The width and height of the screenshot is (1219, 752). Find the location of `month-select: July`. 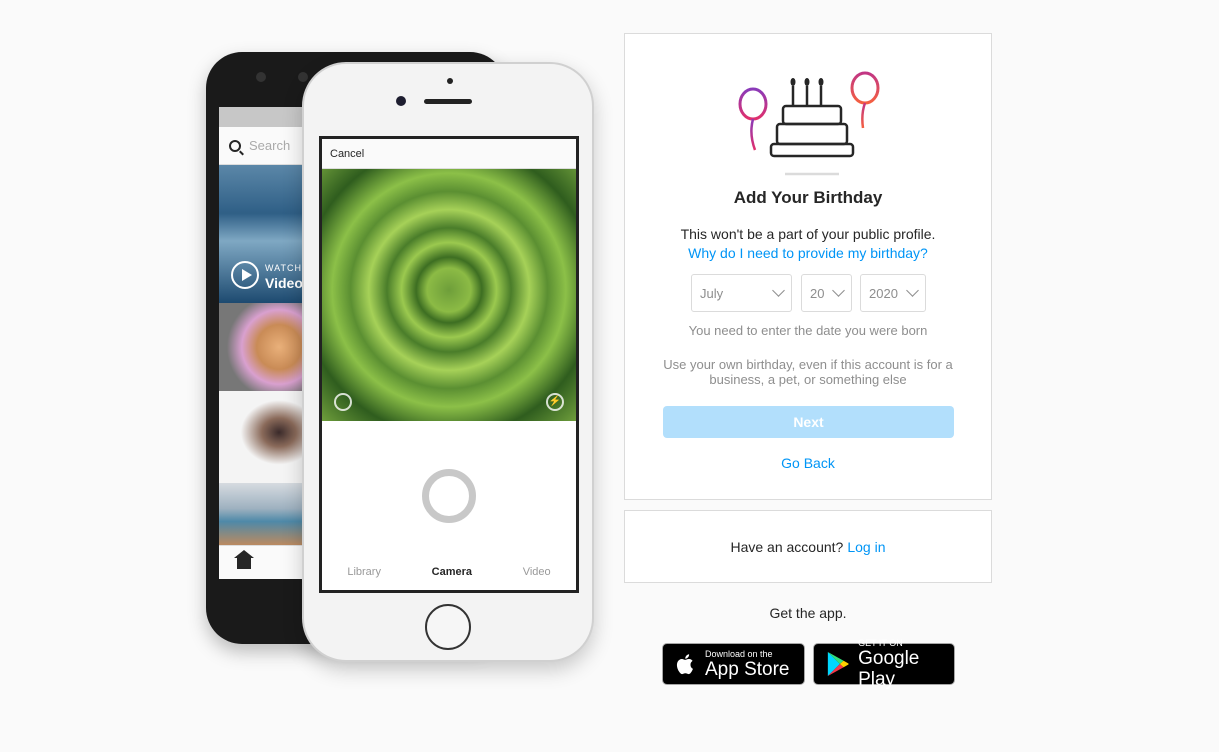

month-select: July is located at coordinates (741, 293).